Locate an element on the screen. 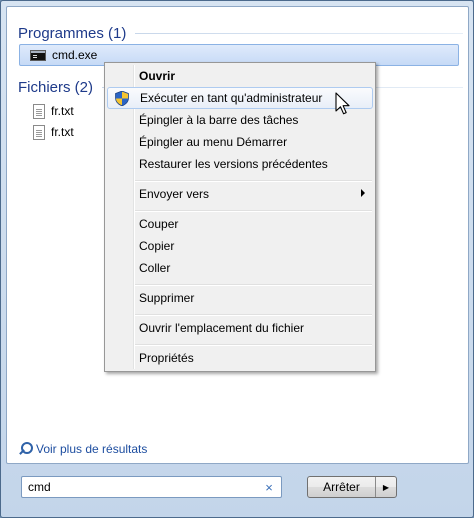 Image resolution: width=474 pixels, height=518 pixels. search-box: × is located at coordinates (151, 487).